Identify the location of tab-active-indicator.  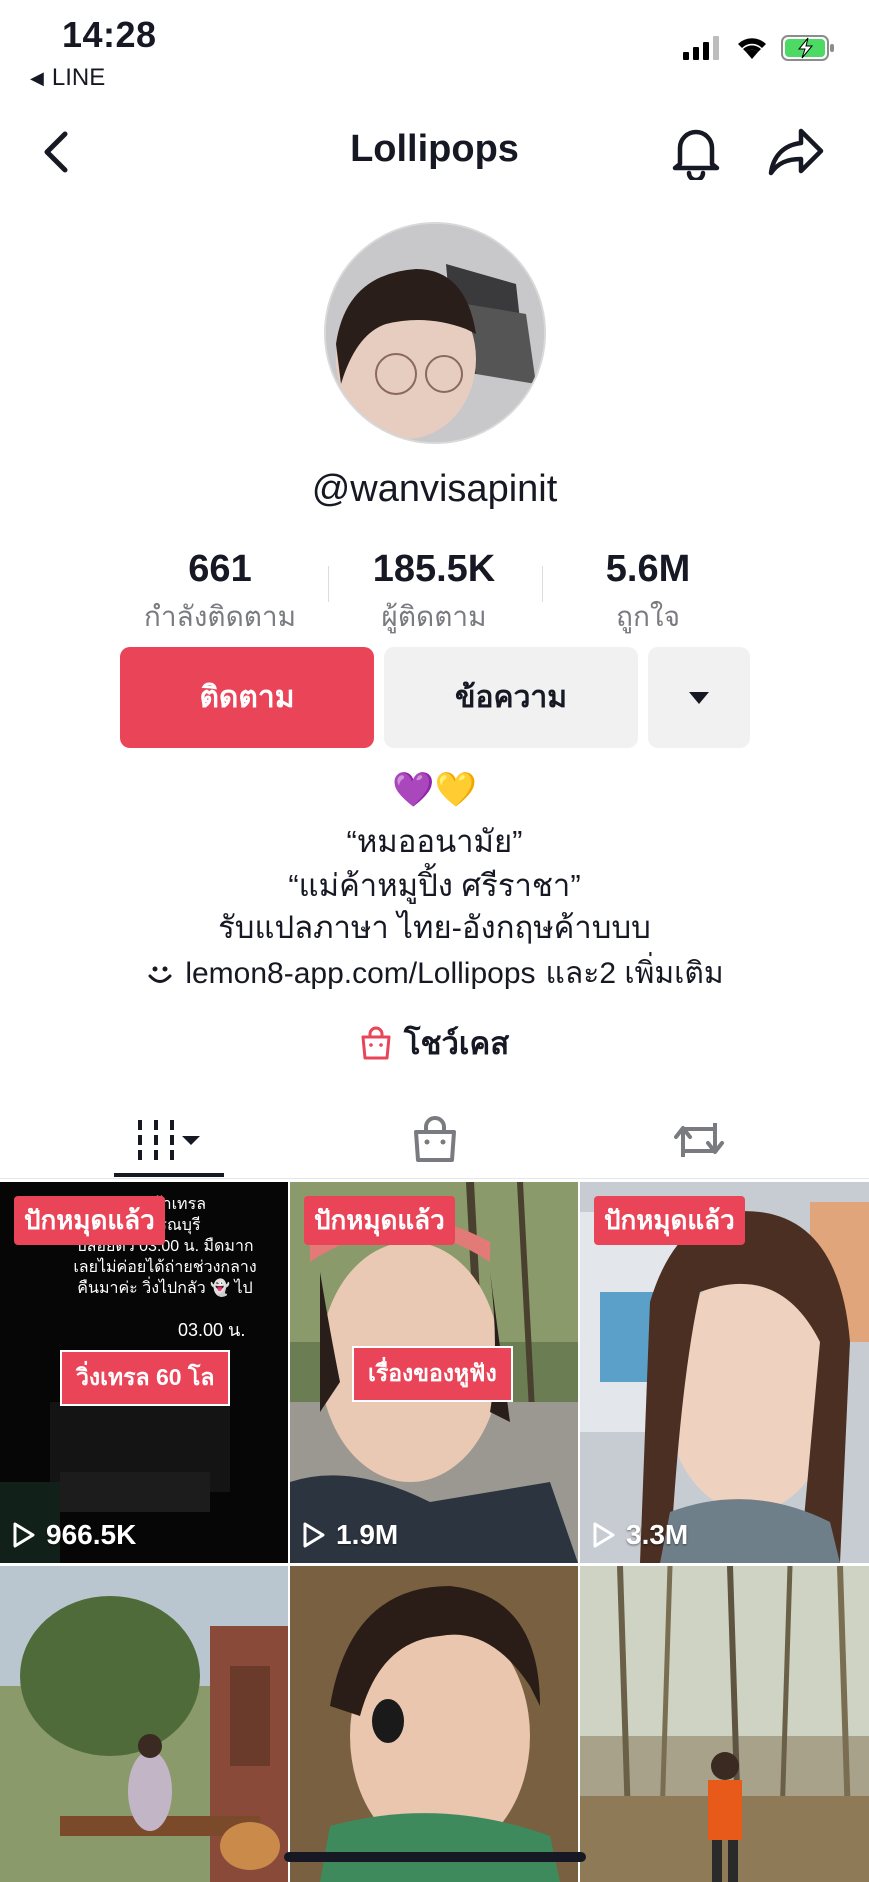
(169, 1175).